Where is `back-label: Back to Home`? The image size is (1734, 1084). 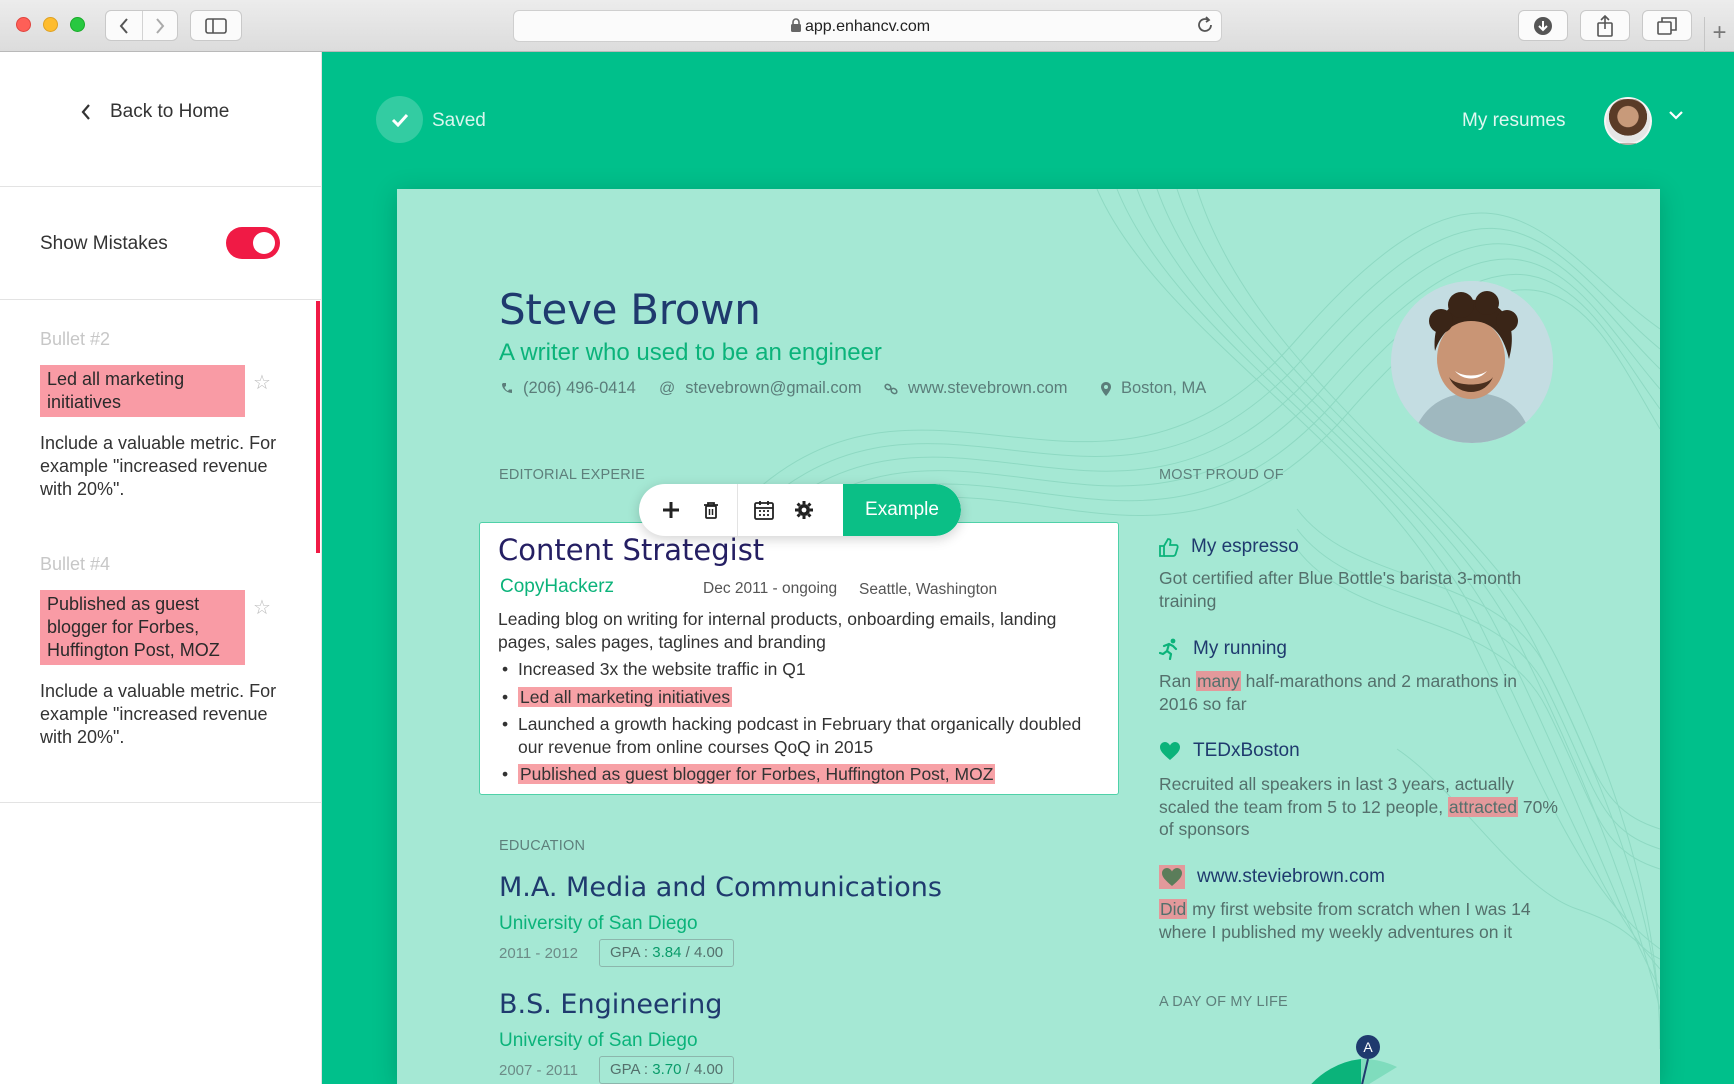 back-label: Back to Home is located at coordinates (170, 111).